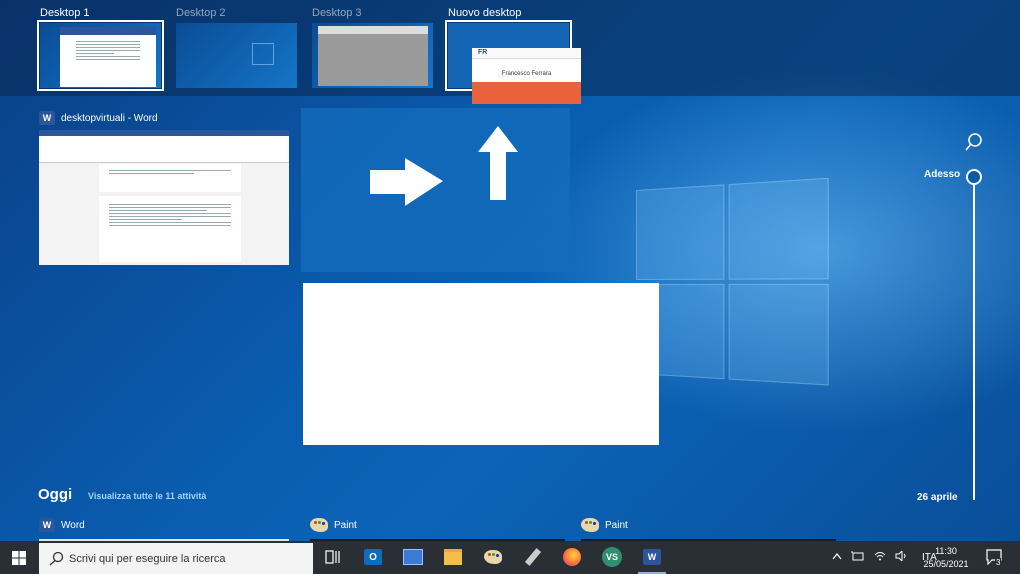  I want to click on view-all-activities-link: Visualizza tutte le 11 attività, so click(147, 496).